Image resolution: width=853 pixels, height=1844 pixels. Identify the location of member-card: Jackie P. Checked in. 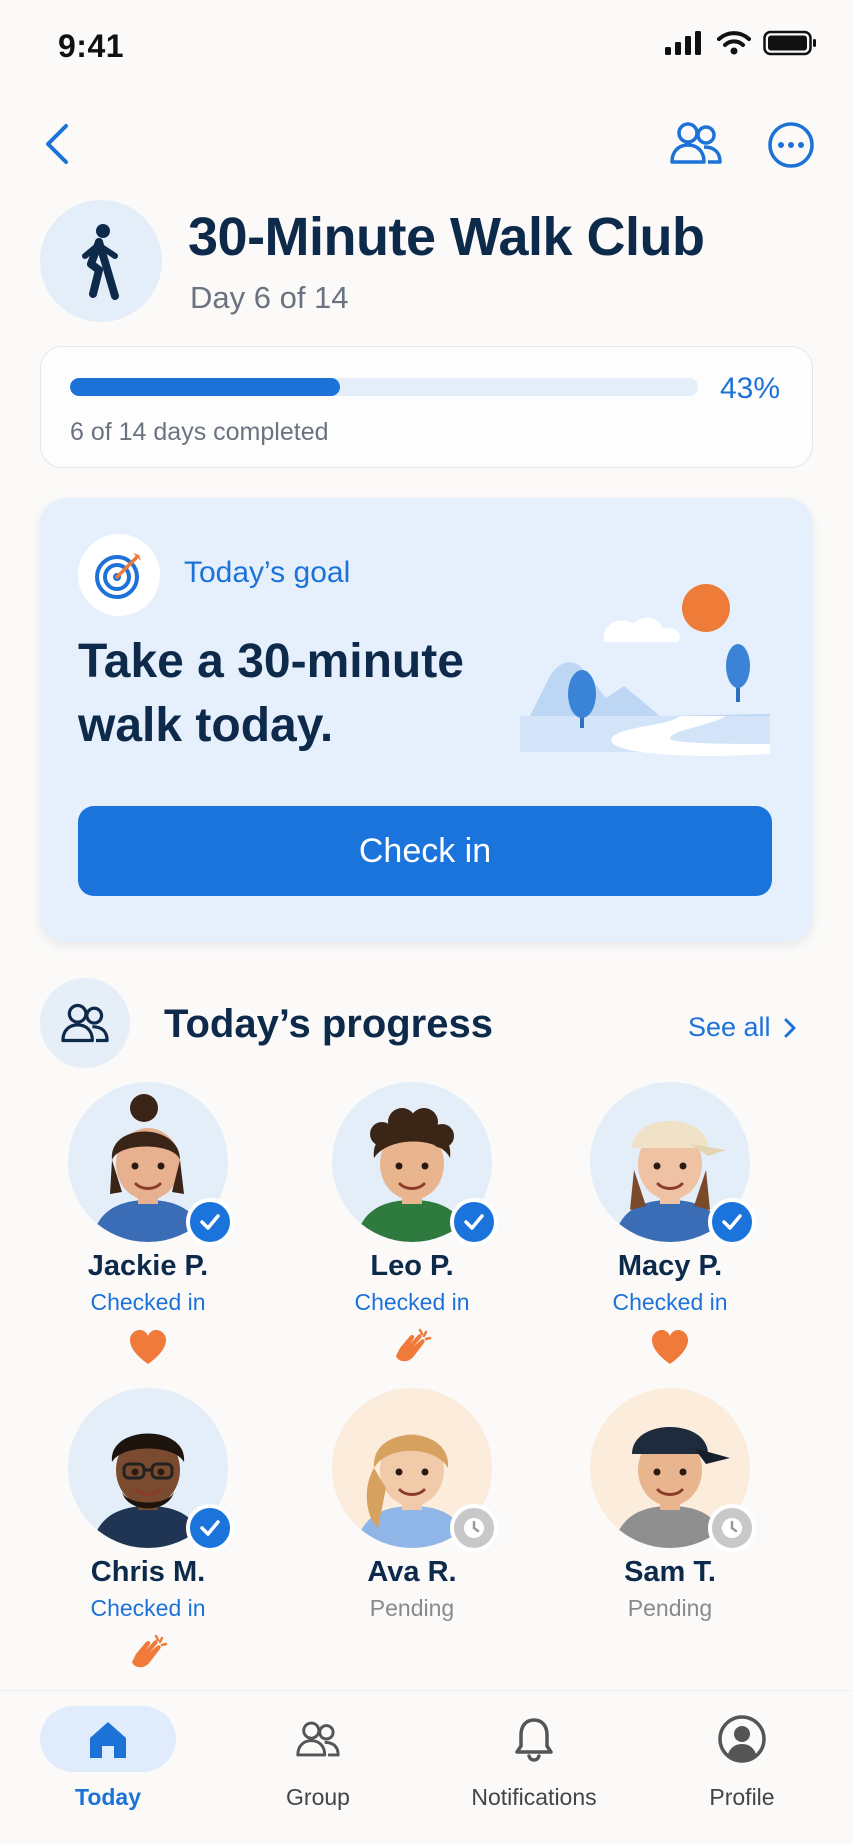
(148, 1228).